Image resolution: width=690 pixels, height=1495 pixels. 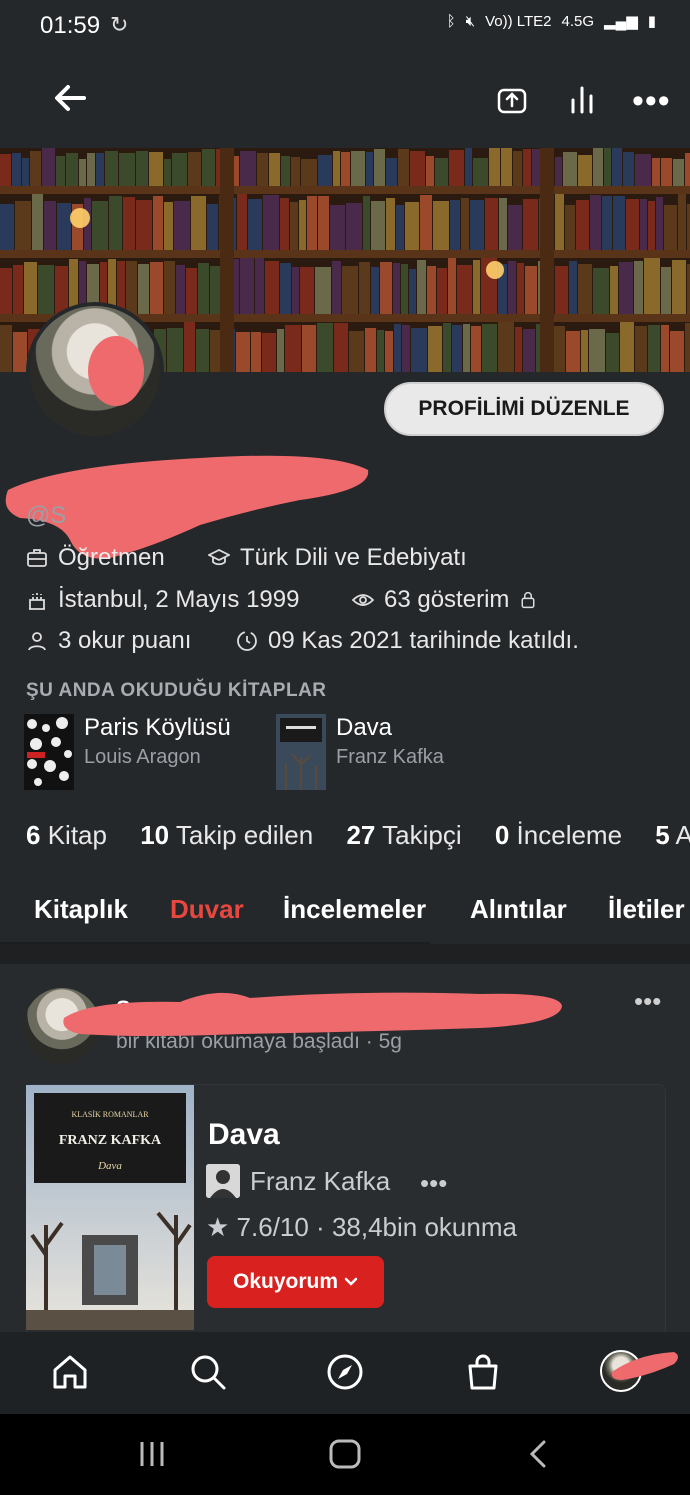 What do you see at coordinates (621, 21) in the screenshot?
I see `signal-icon: ▂▄▆` at bounding box center [621, 21].